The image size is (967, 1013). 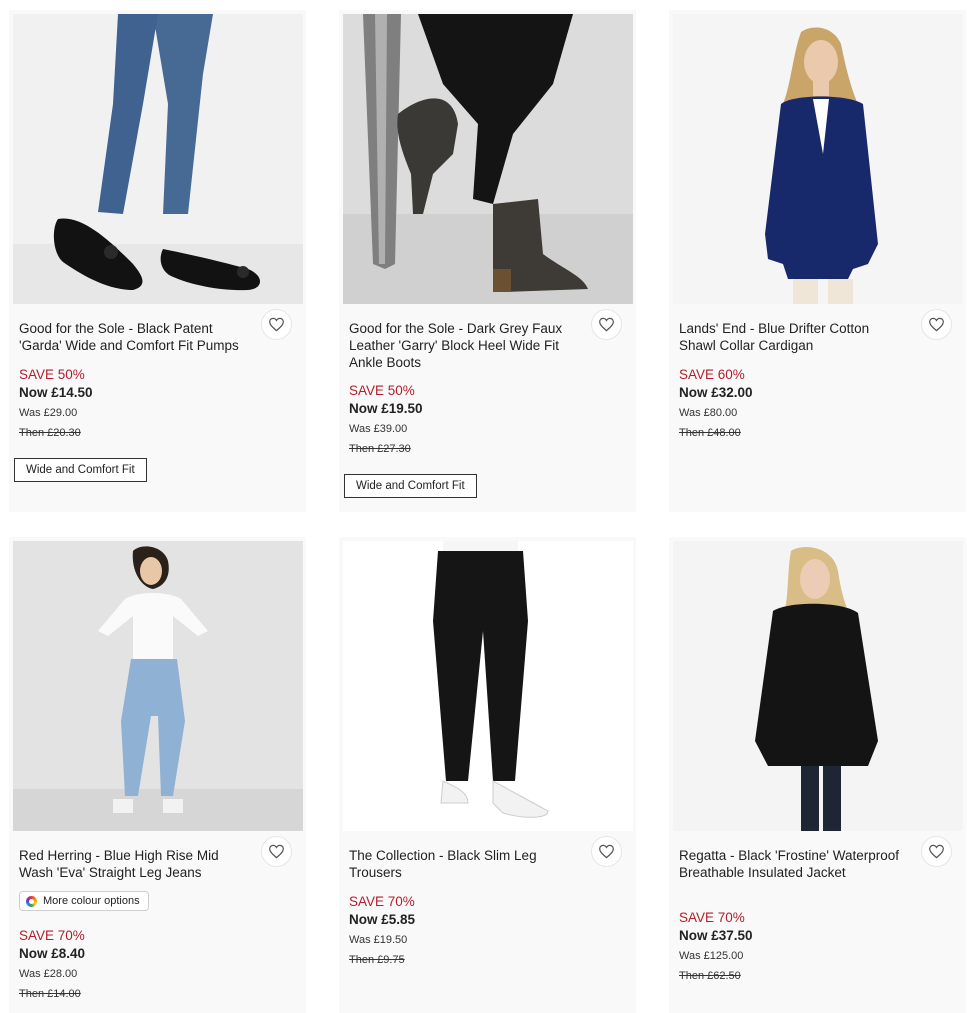 I want to click on then-price: Then £48.00, so click(x=710, y=433).